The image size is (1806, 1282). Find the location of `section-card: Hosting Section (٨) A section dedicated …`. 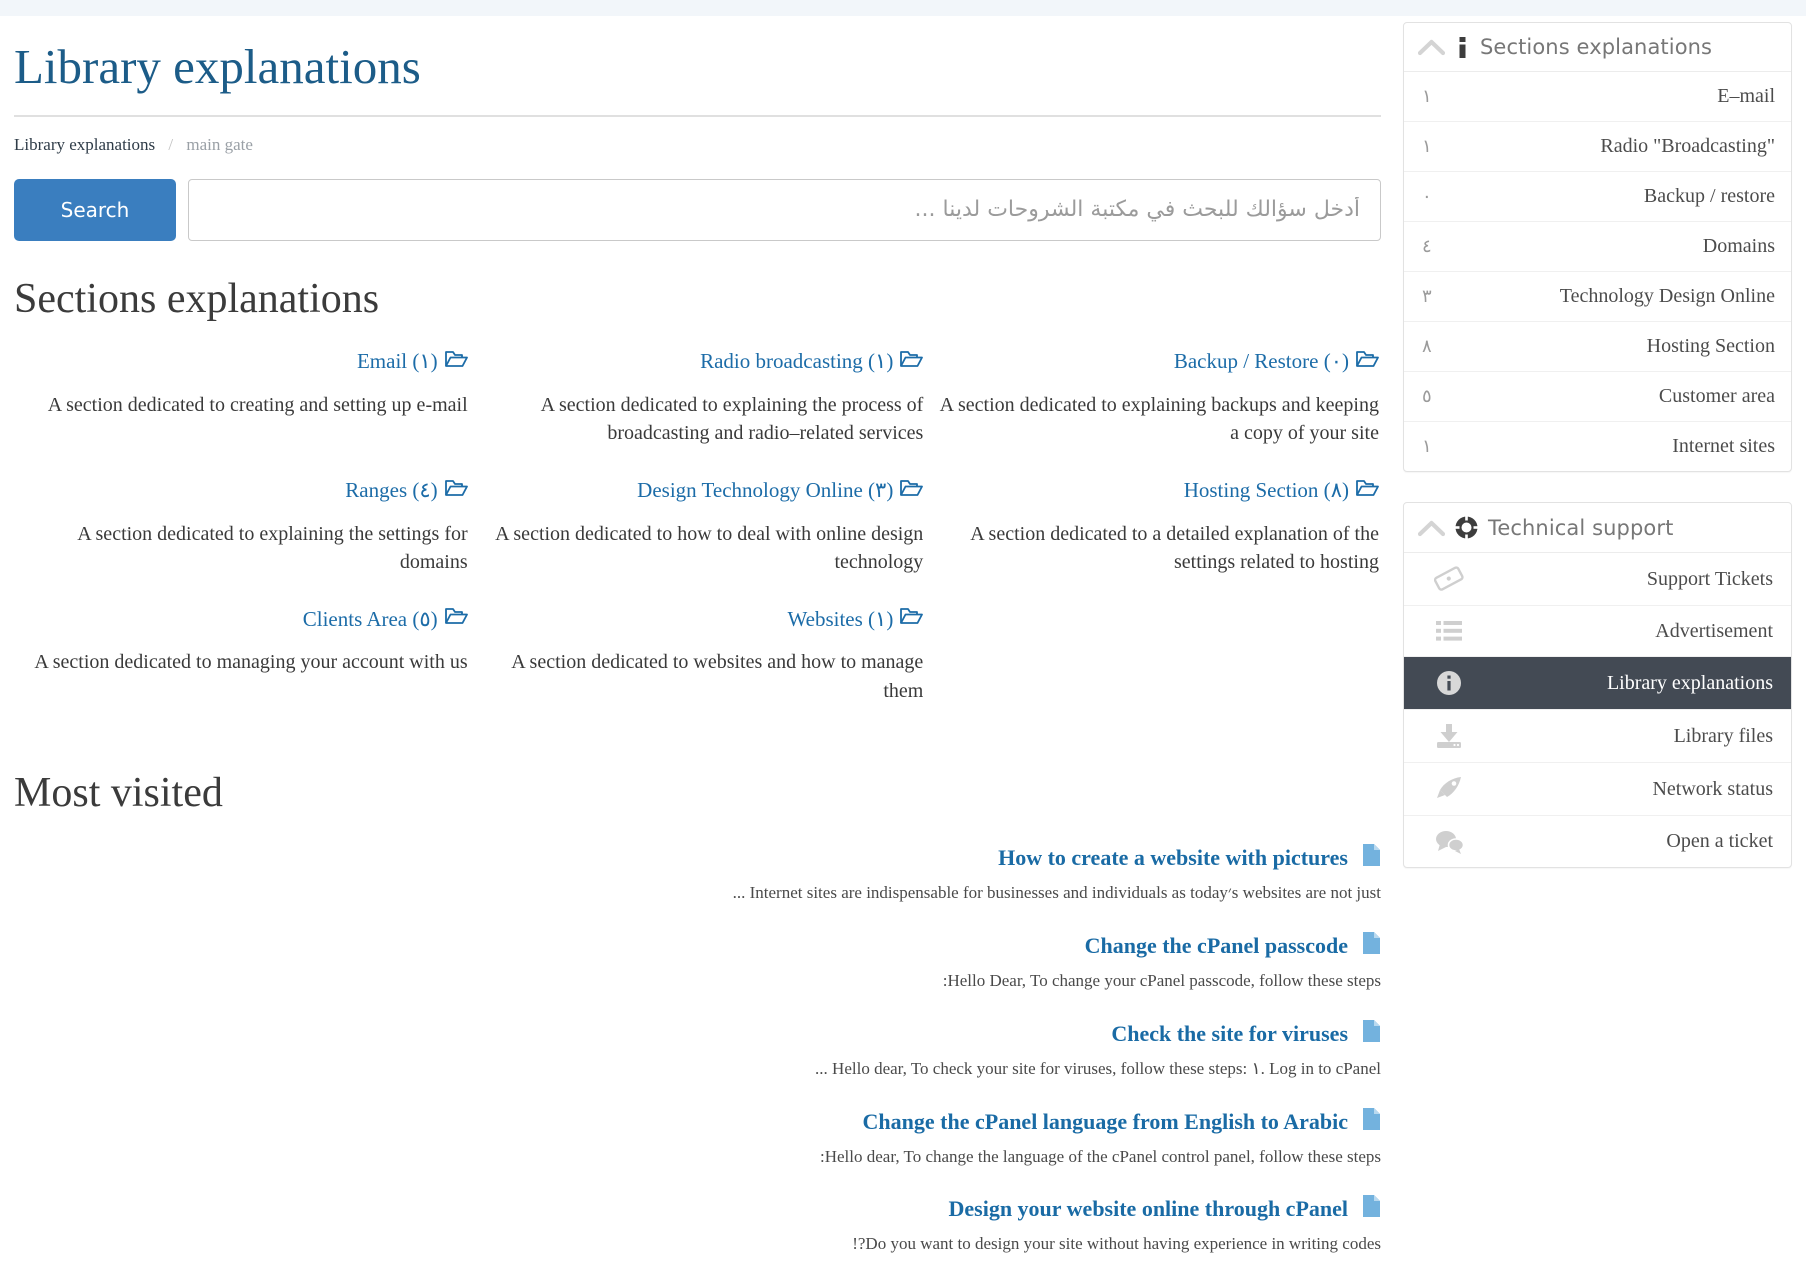

section-card: Hosting Section (٨) A section dedicated … is located at coordinates (1153, 542).